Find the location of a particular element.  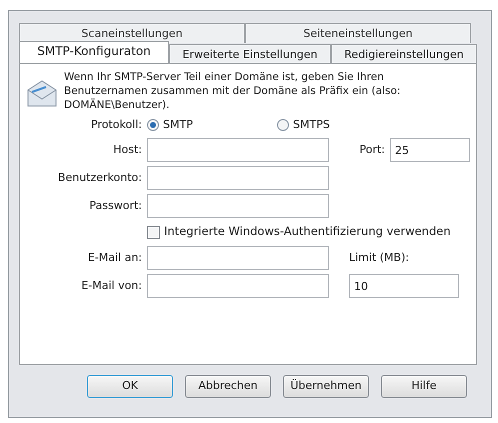

input-field: 25 is located at coordinates (430, 150).